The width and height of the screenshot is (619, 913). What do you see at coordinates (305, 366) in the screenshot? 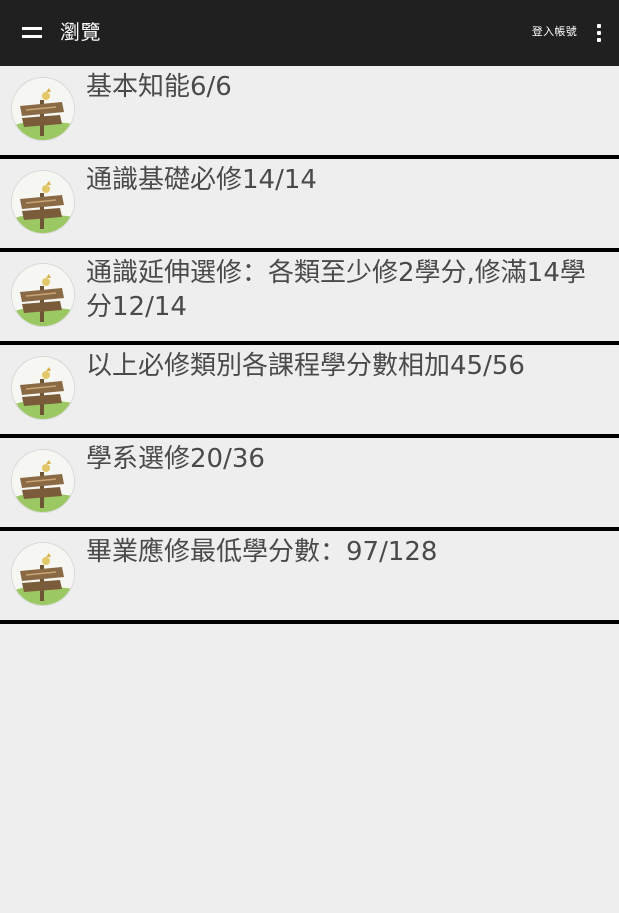
I see `list-item-label: 以上必修類別各課程學分數相加45/56` at bounding box center [305, 366].